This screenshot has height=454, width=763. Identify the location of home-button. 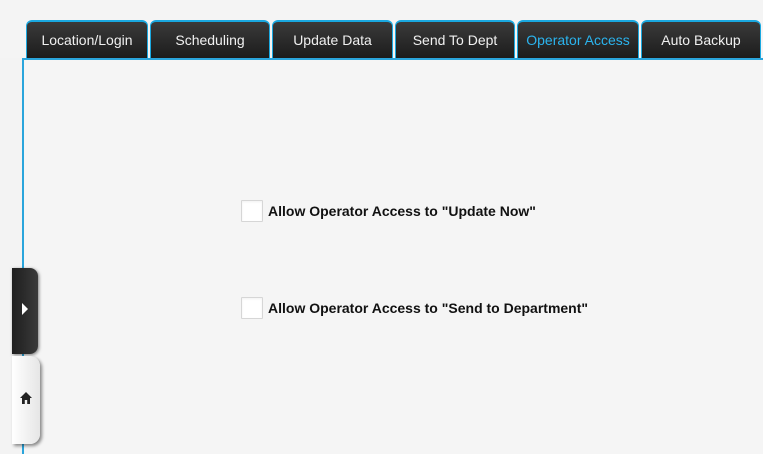
(26, 400).